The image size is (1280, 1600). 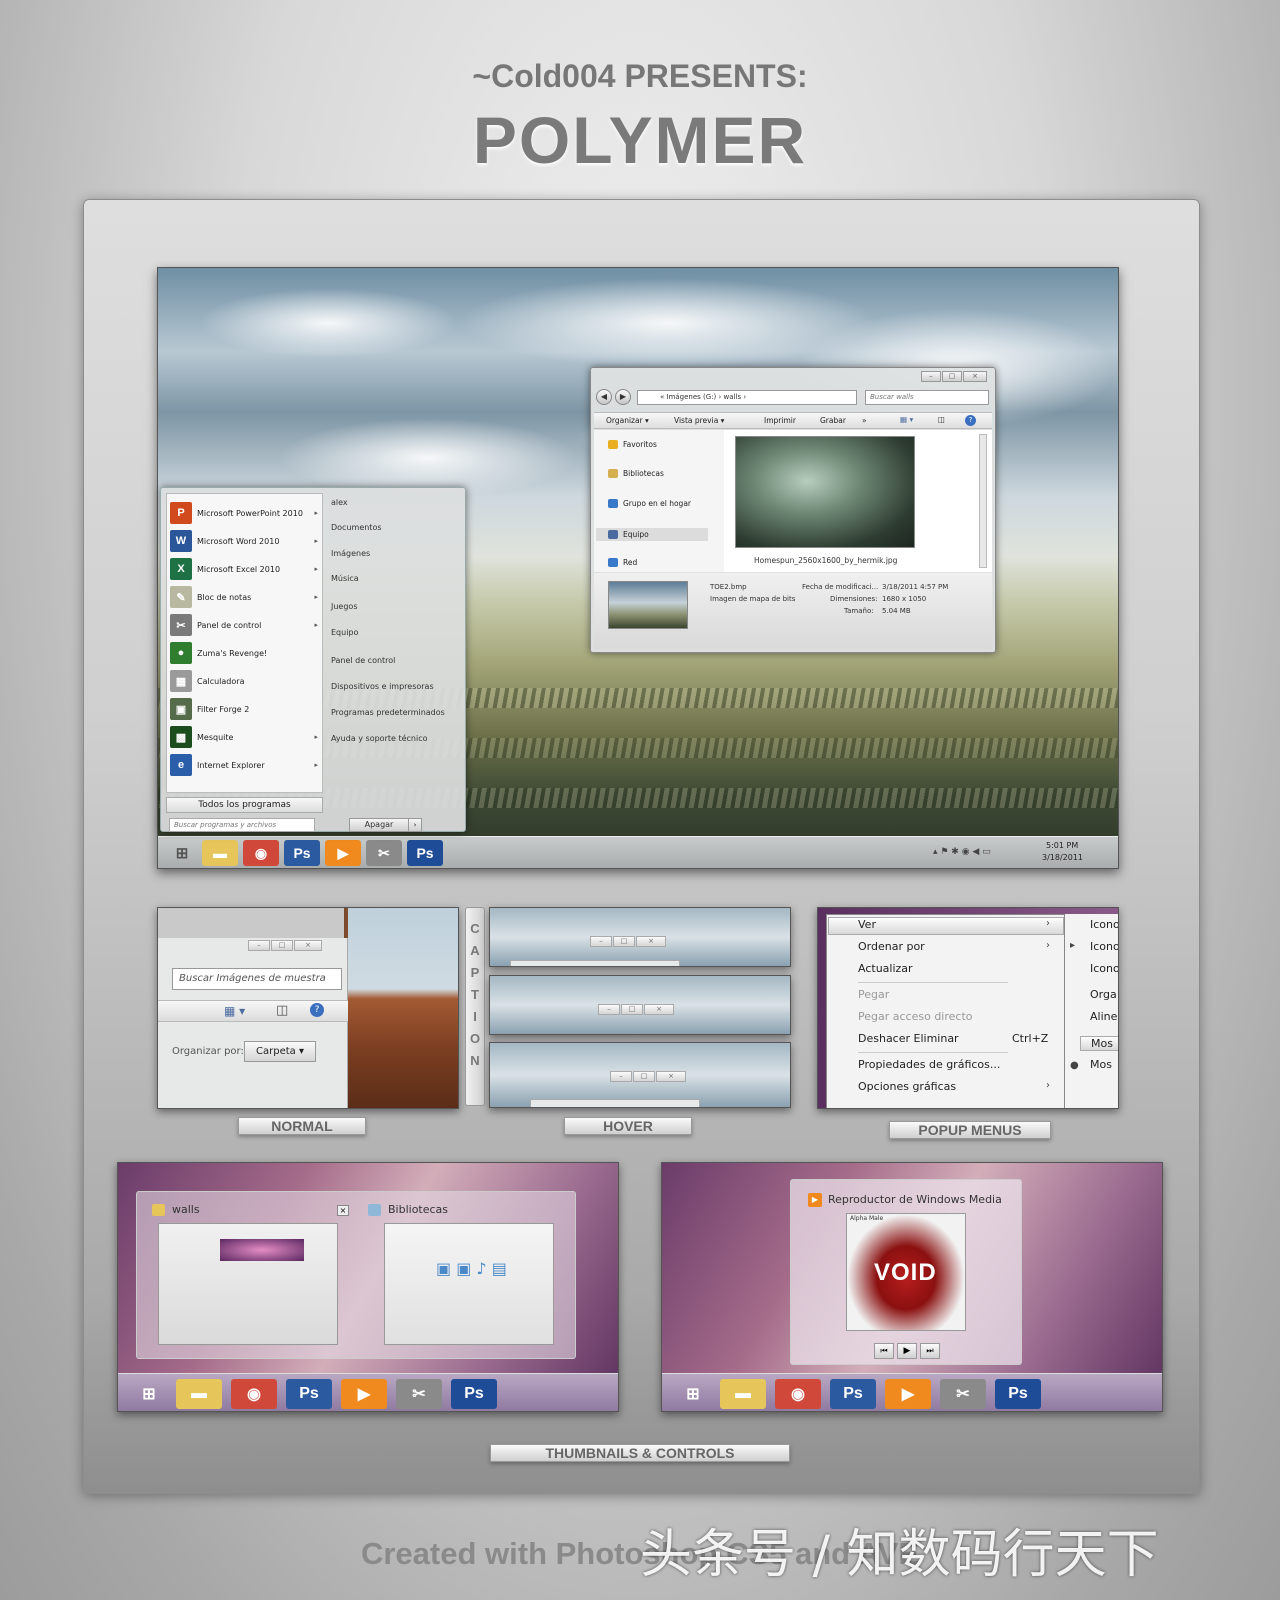 I want to click on play-button: ▶, so click(x=907, y=1351).